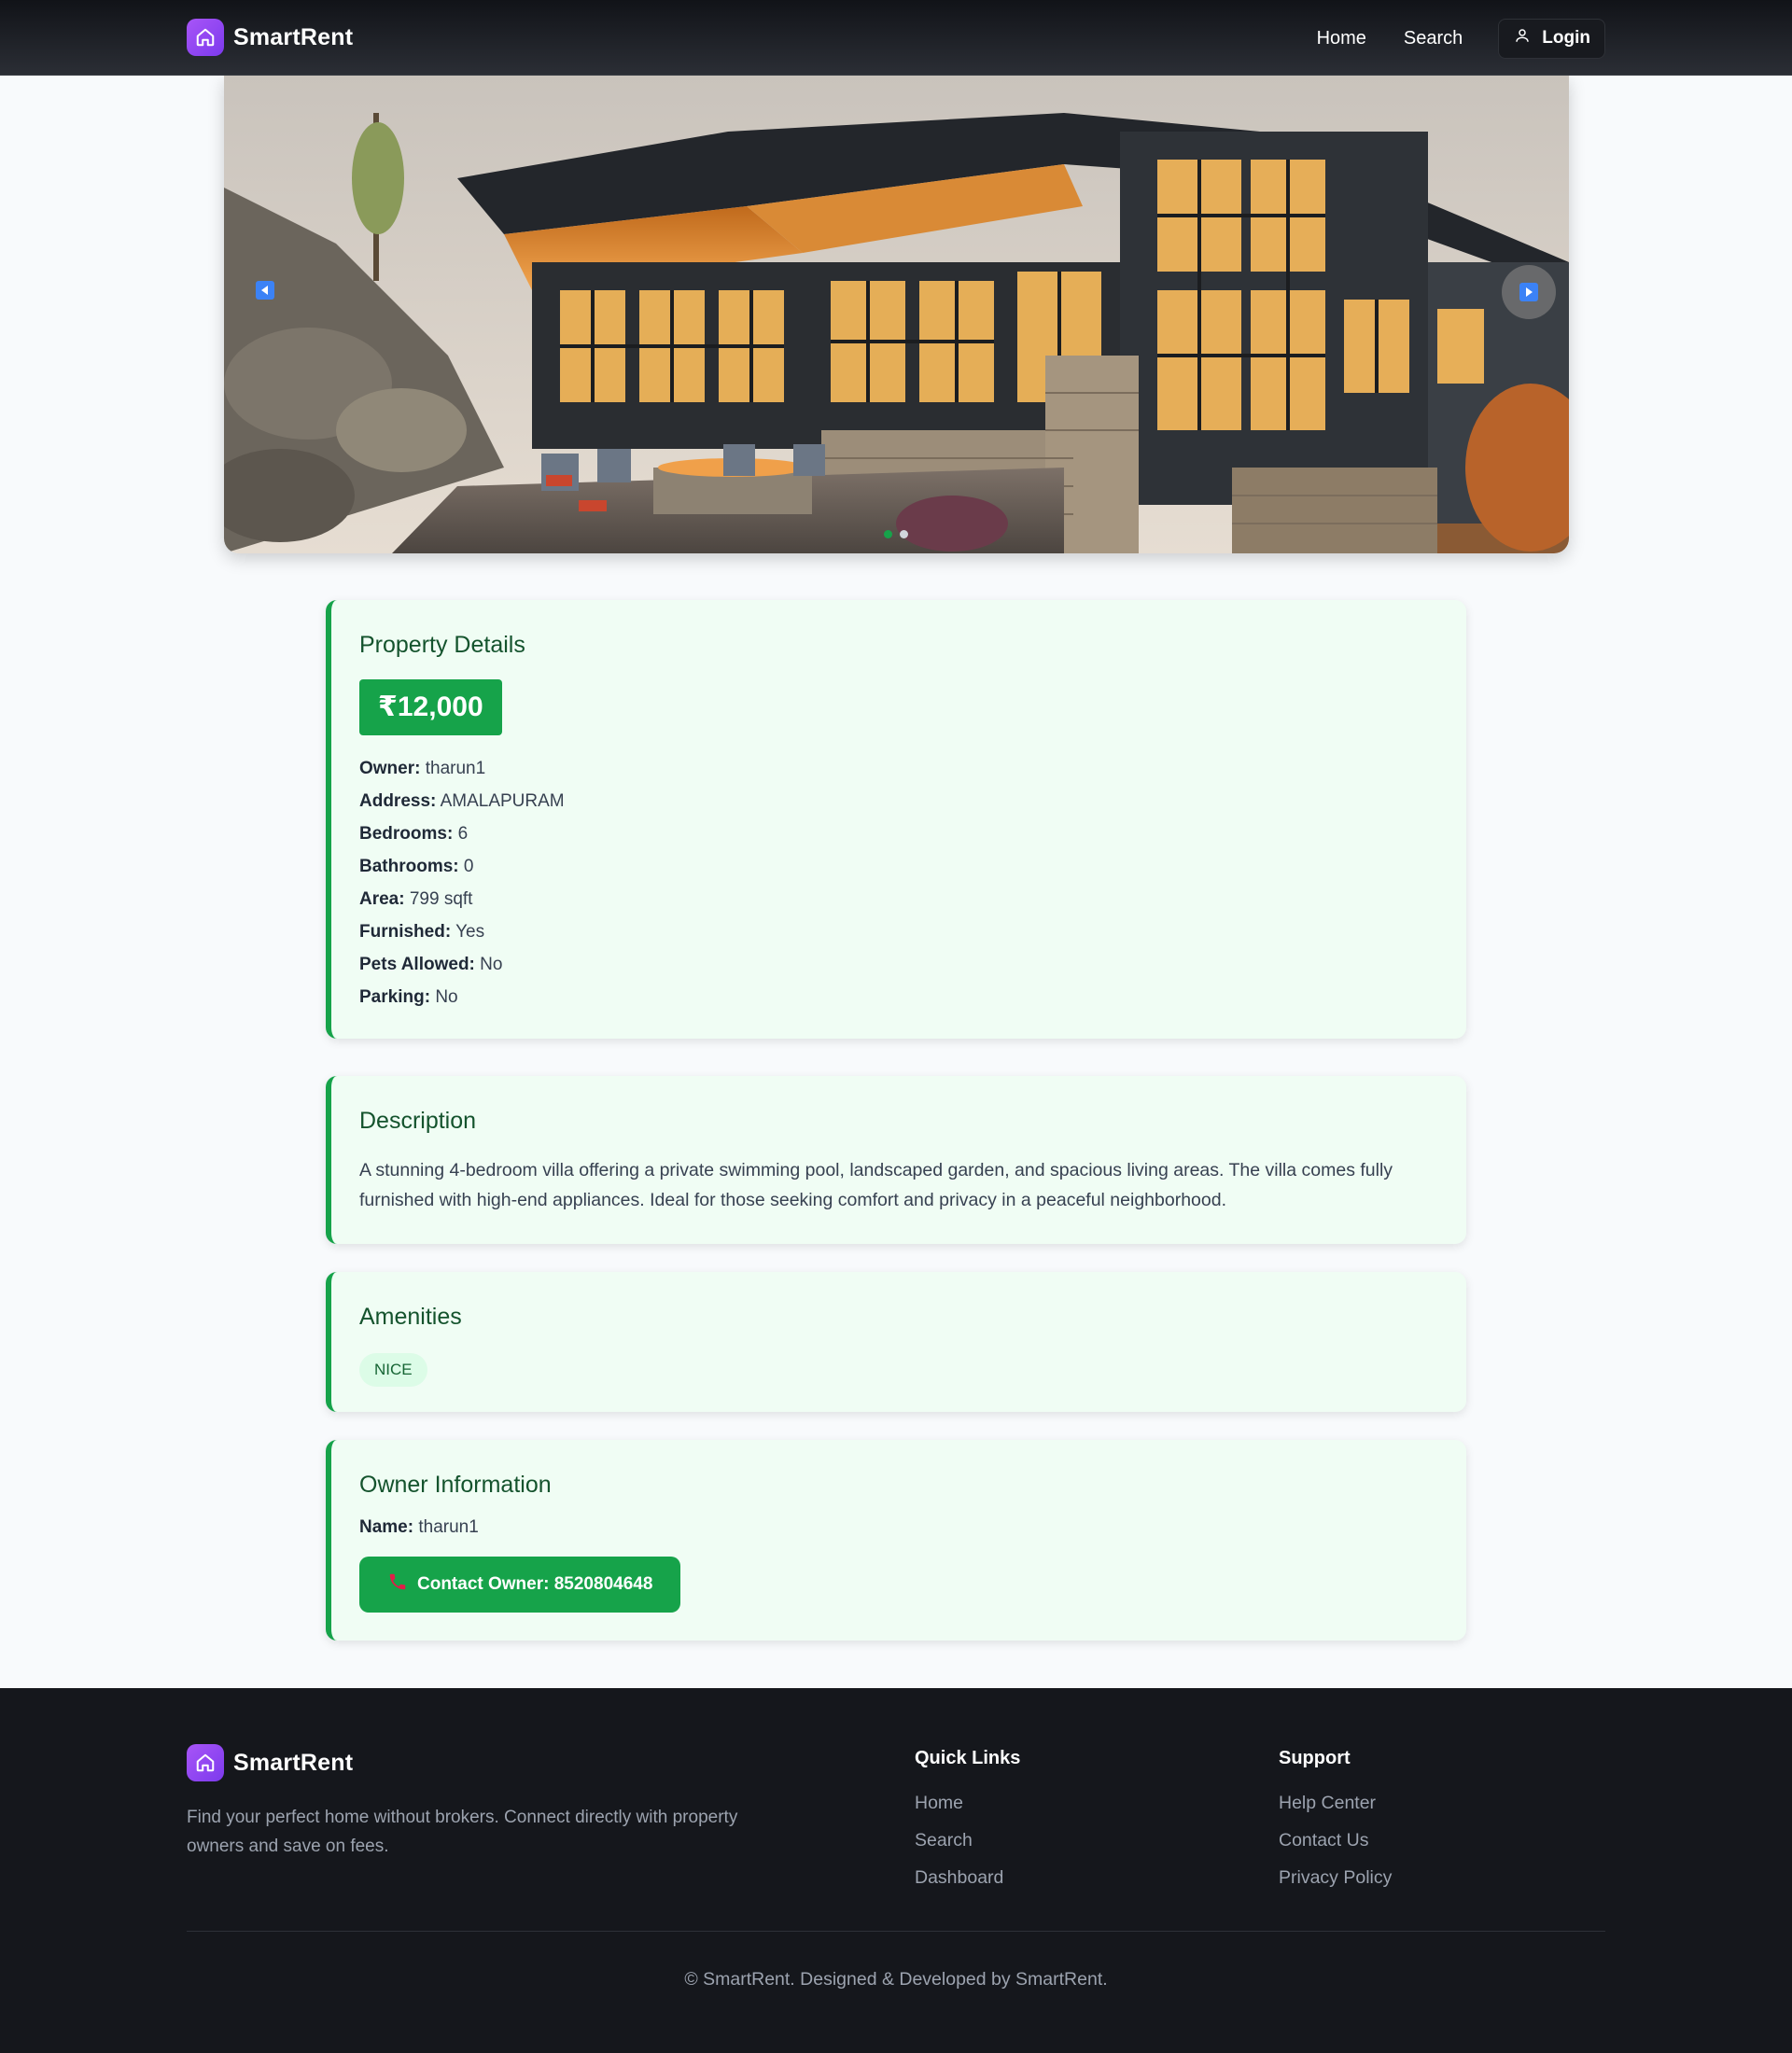 The width and height of the screenshot is (1792, 2053). Describe the element at coordinates (442, 645) in the screenshot. I see `property-details-title: Property Details` at that location.